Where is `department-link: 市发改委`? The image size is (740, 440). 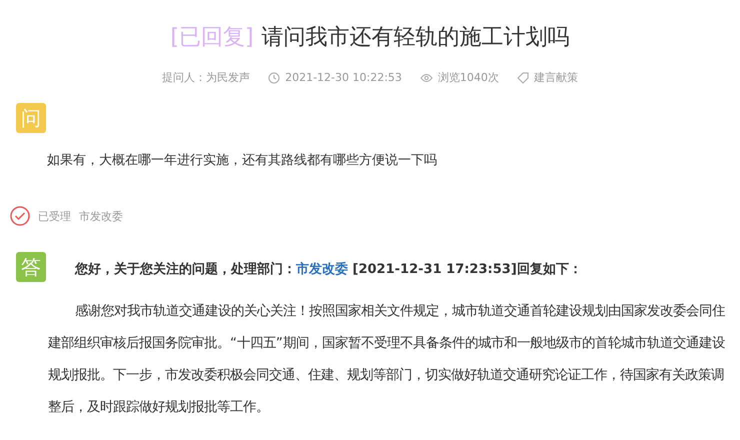 department-link: 市发改委 is located at coordinates (322, 269).